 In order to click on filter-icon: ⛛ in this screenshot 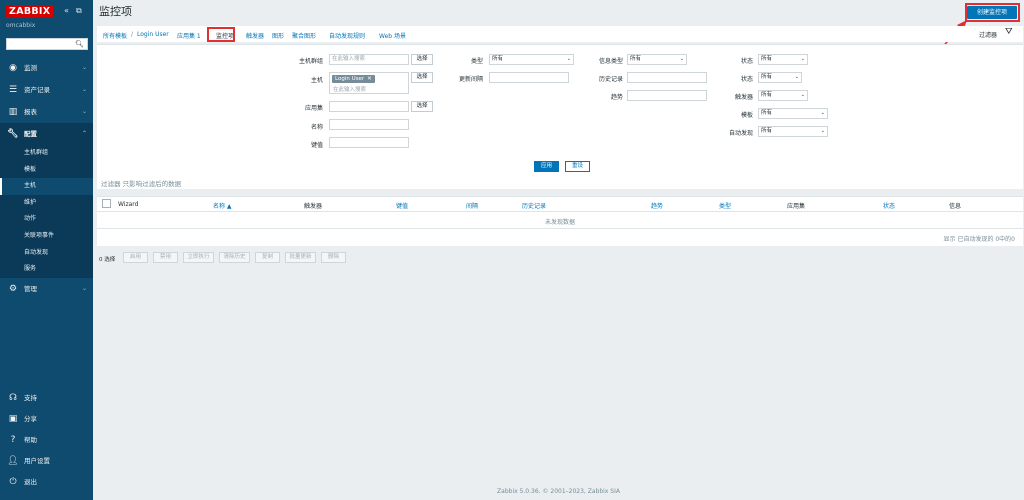, I will do `click(1009, 32)`.